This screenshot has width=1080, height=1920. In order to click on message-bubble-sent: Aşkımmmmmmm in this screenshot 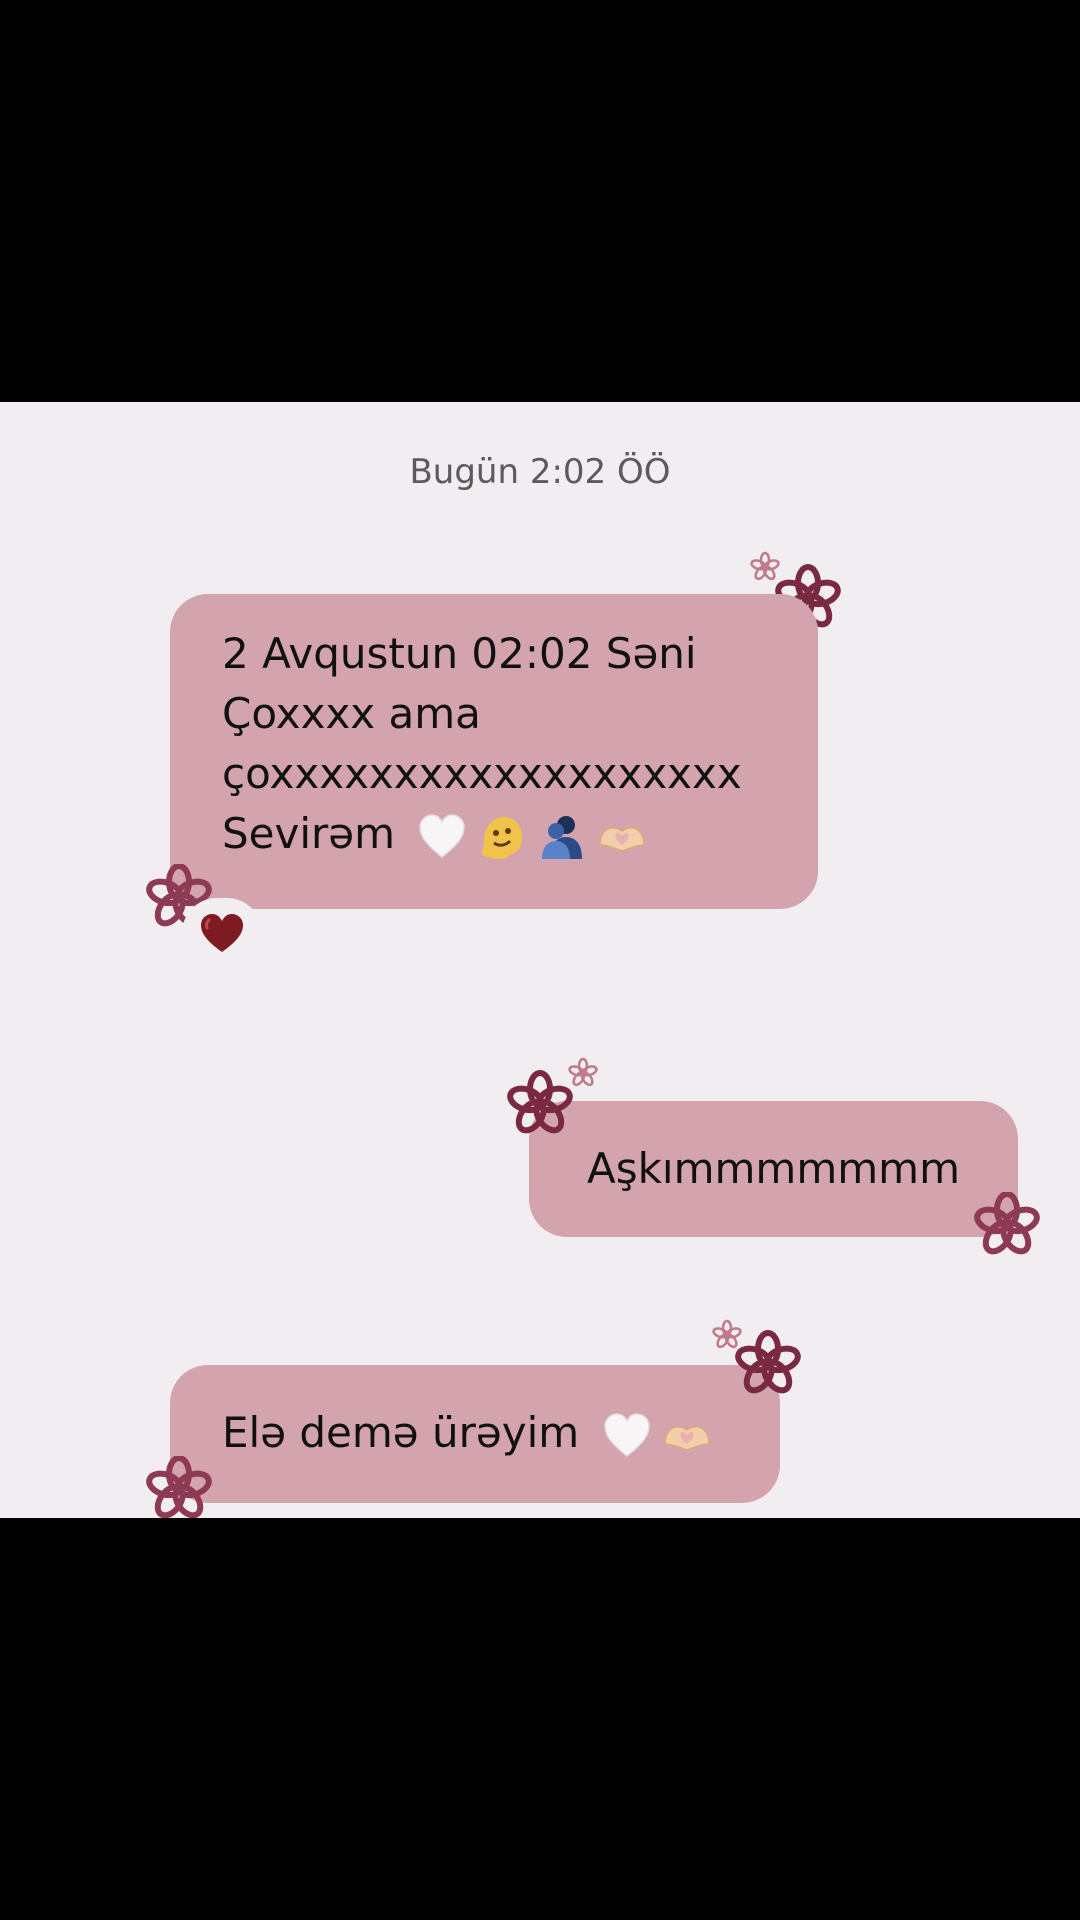, I will do `click(773, 1169)`.